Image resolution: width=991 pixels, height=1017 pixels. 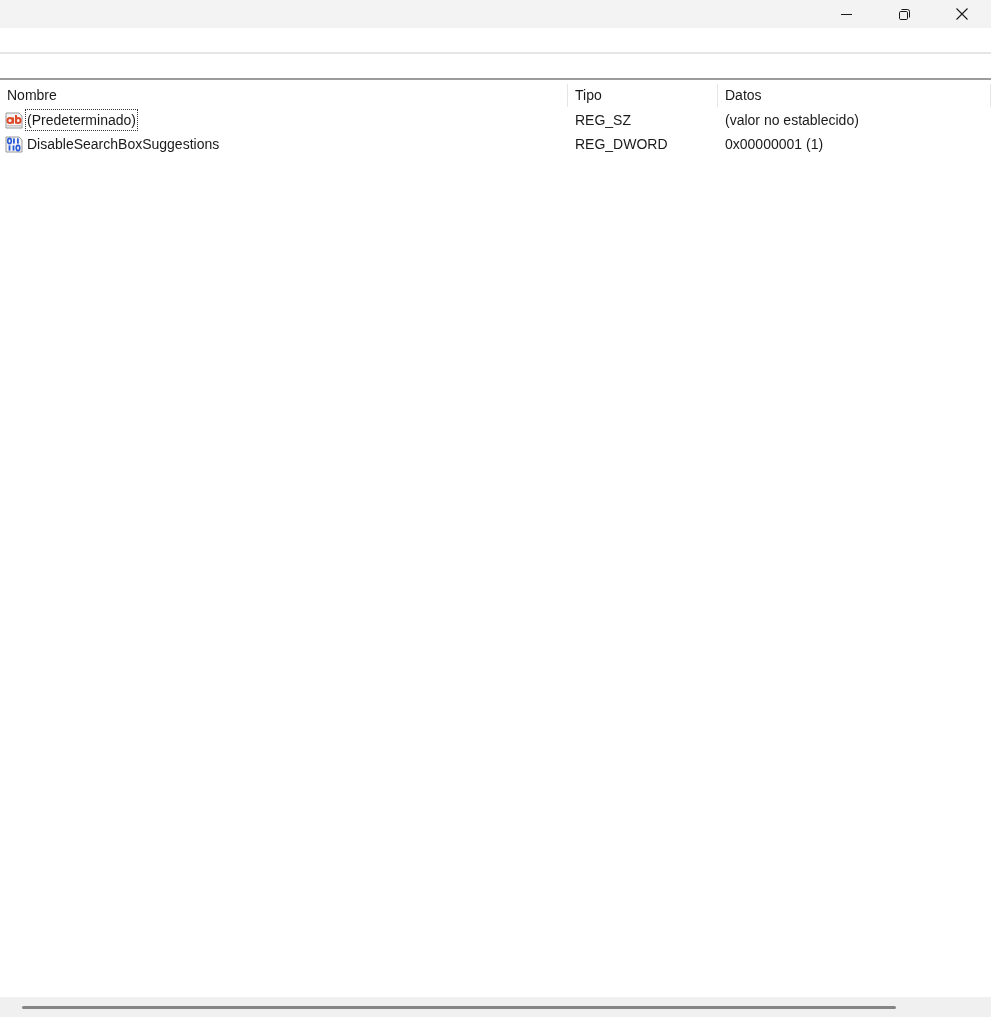 I want to click on column-header: Tipo, so click(x=643, y=95).